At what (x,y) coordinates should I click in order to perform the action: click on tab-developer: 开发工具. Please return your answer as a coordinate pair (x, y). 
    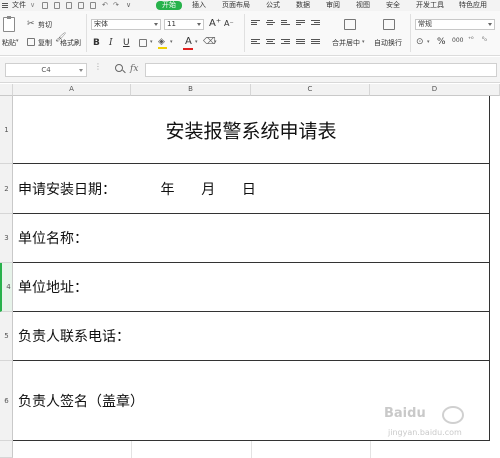
    Looking at the image, I should click on (430, 5).